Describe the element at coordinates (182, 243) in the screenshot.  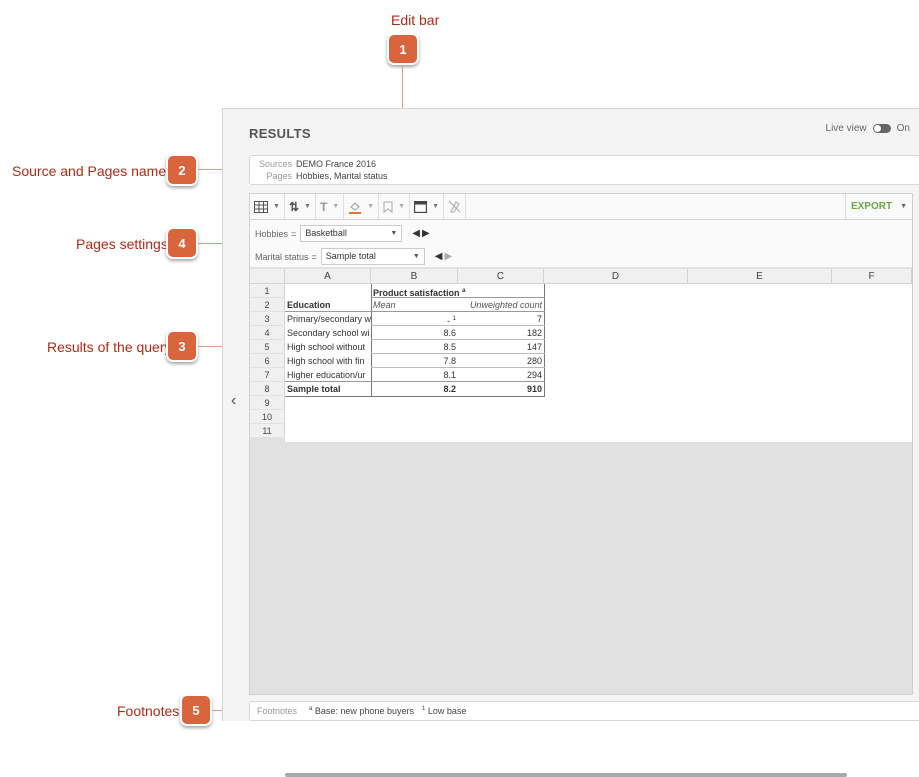
I see `callout-badge-4: 4` at that location.